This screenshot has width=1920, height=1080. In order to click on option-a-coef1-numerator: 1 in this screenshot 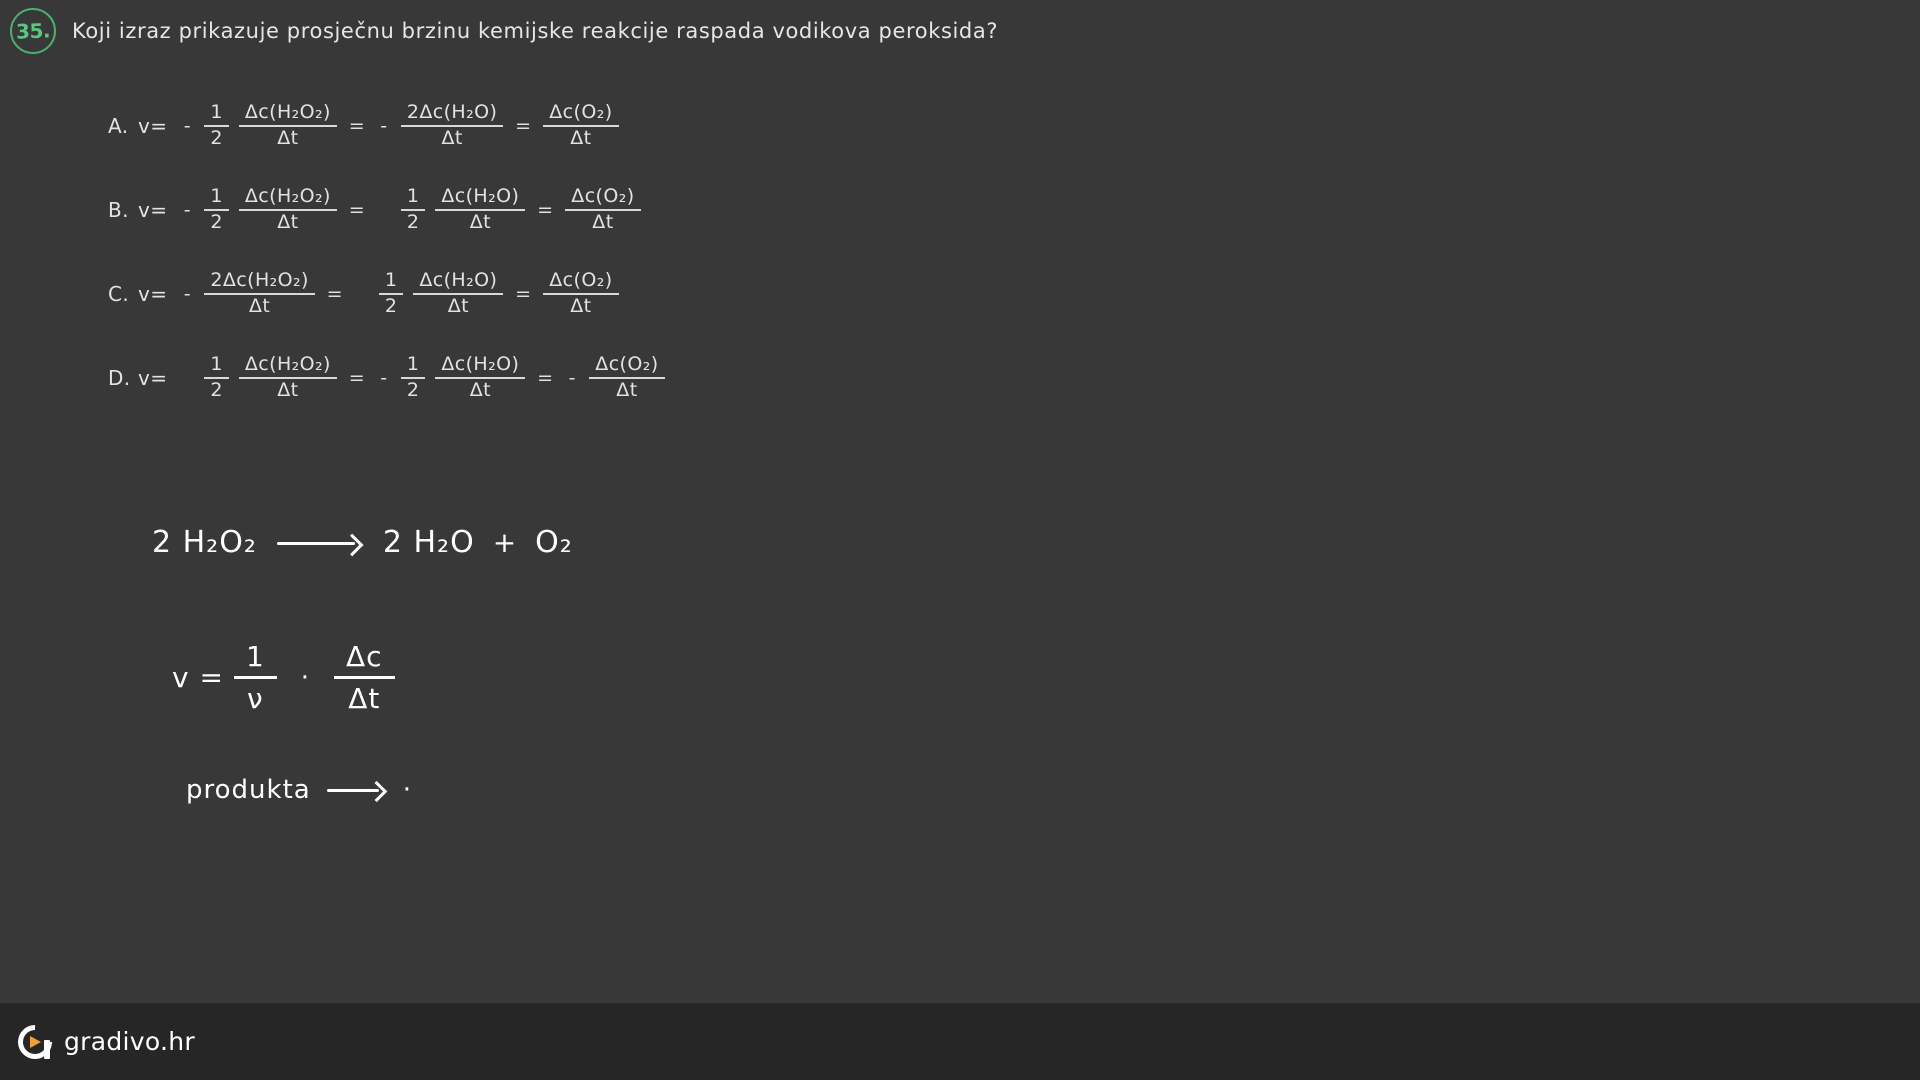, I will do `click(216, 114)`.